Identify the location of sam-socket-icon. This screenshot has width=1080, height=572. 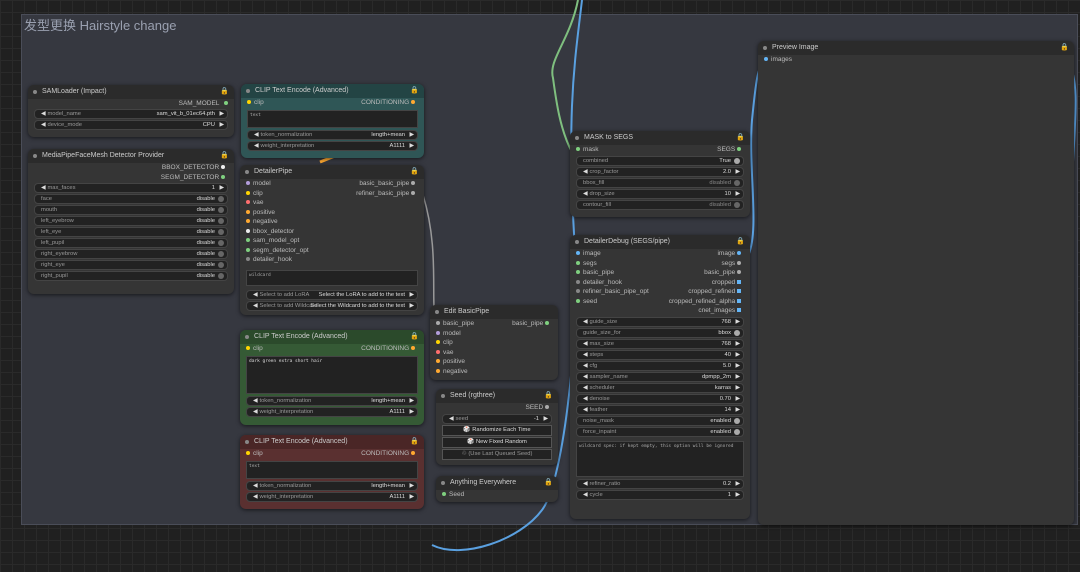
(248, 240).